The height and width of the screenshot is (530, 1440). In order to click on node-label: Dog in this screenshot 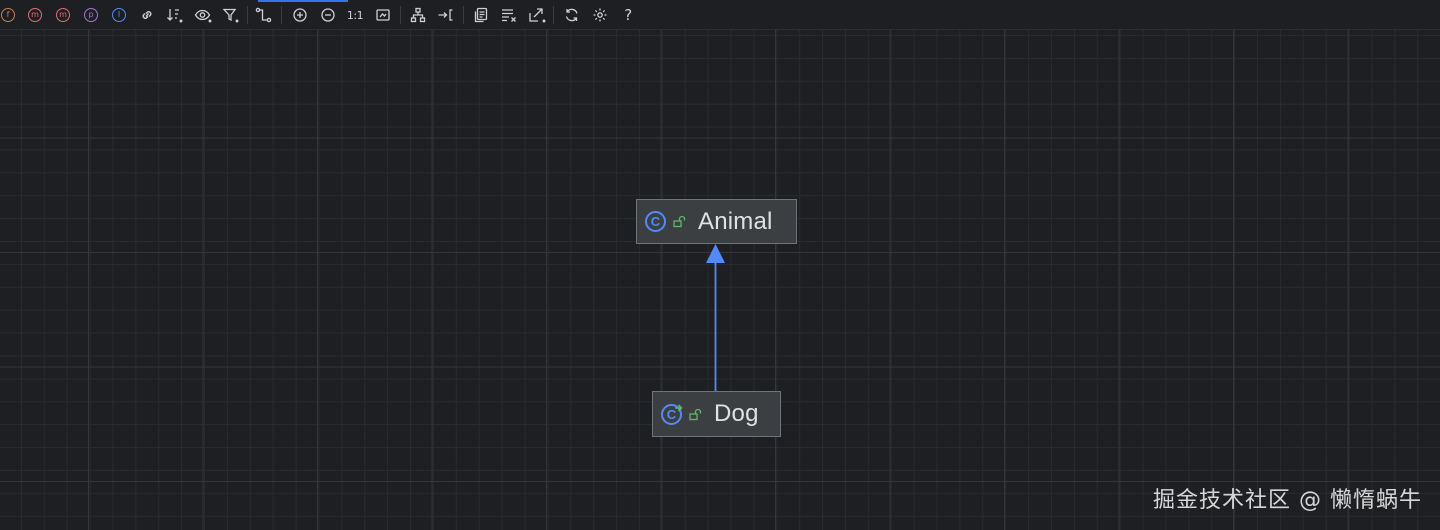, I will do `click(736, 413)`.